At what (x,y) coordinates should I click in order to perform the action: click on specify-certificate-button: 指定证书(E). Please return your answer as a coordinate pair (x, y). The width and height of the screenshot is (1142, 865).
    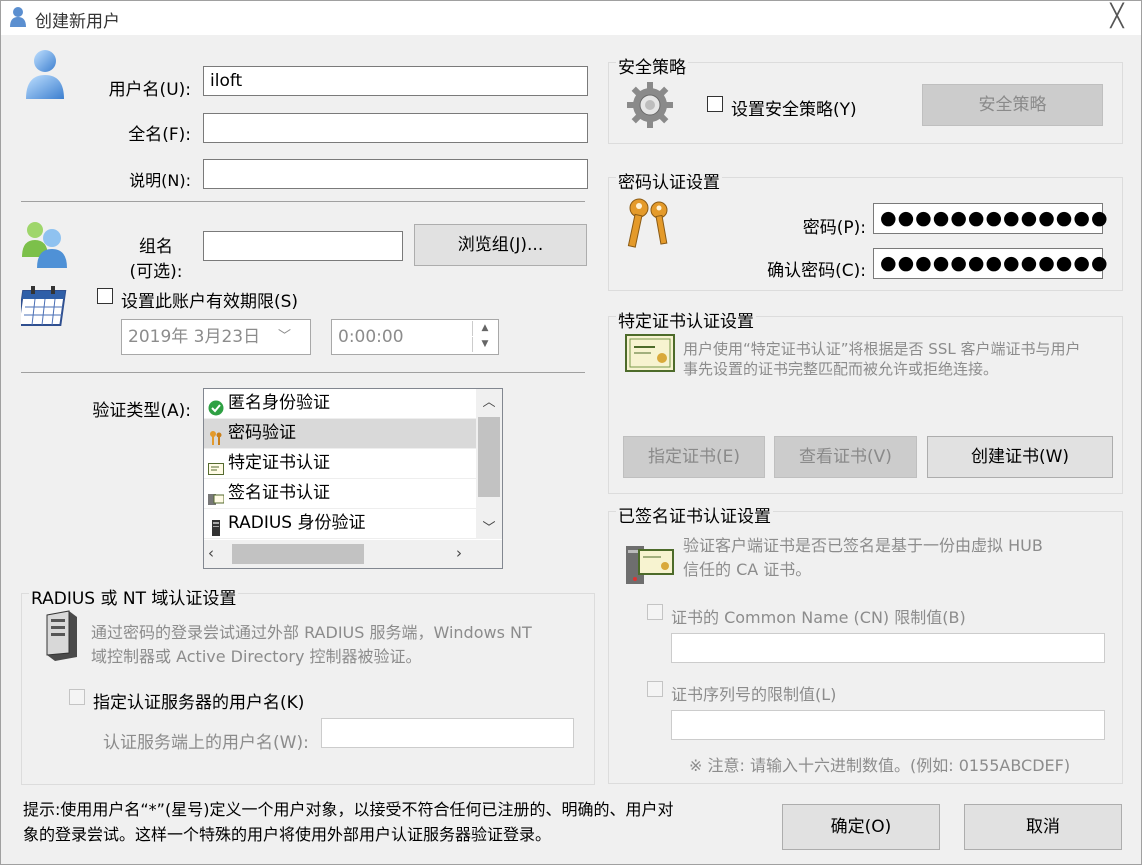
    Looking at the image, I should click on (694, 457).